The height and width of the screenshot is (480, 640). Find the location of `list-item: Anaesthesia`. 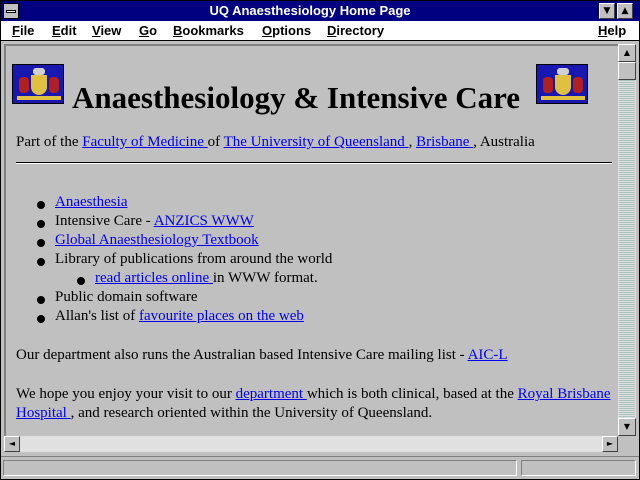

list-item: Anaesthesia is located at coordinates (91, 202).